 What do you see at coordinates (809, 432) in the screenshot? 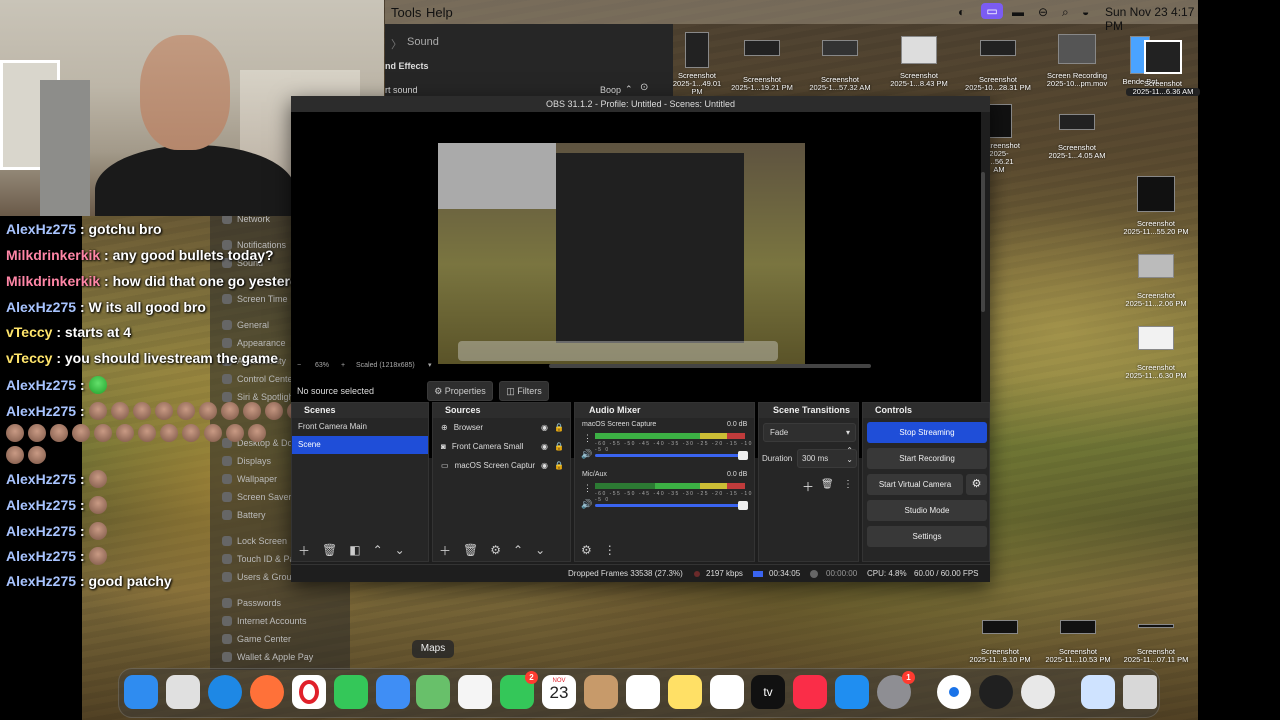
I see `transition-select: Fade ▾` at bounding box center [809, 432].